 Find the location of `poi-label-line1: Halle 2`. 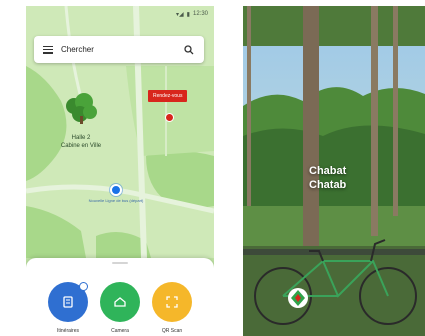

poi-label-line1: Halle 2 is located at coordinates (81, 138).